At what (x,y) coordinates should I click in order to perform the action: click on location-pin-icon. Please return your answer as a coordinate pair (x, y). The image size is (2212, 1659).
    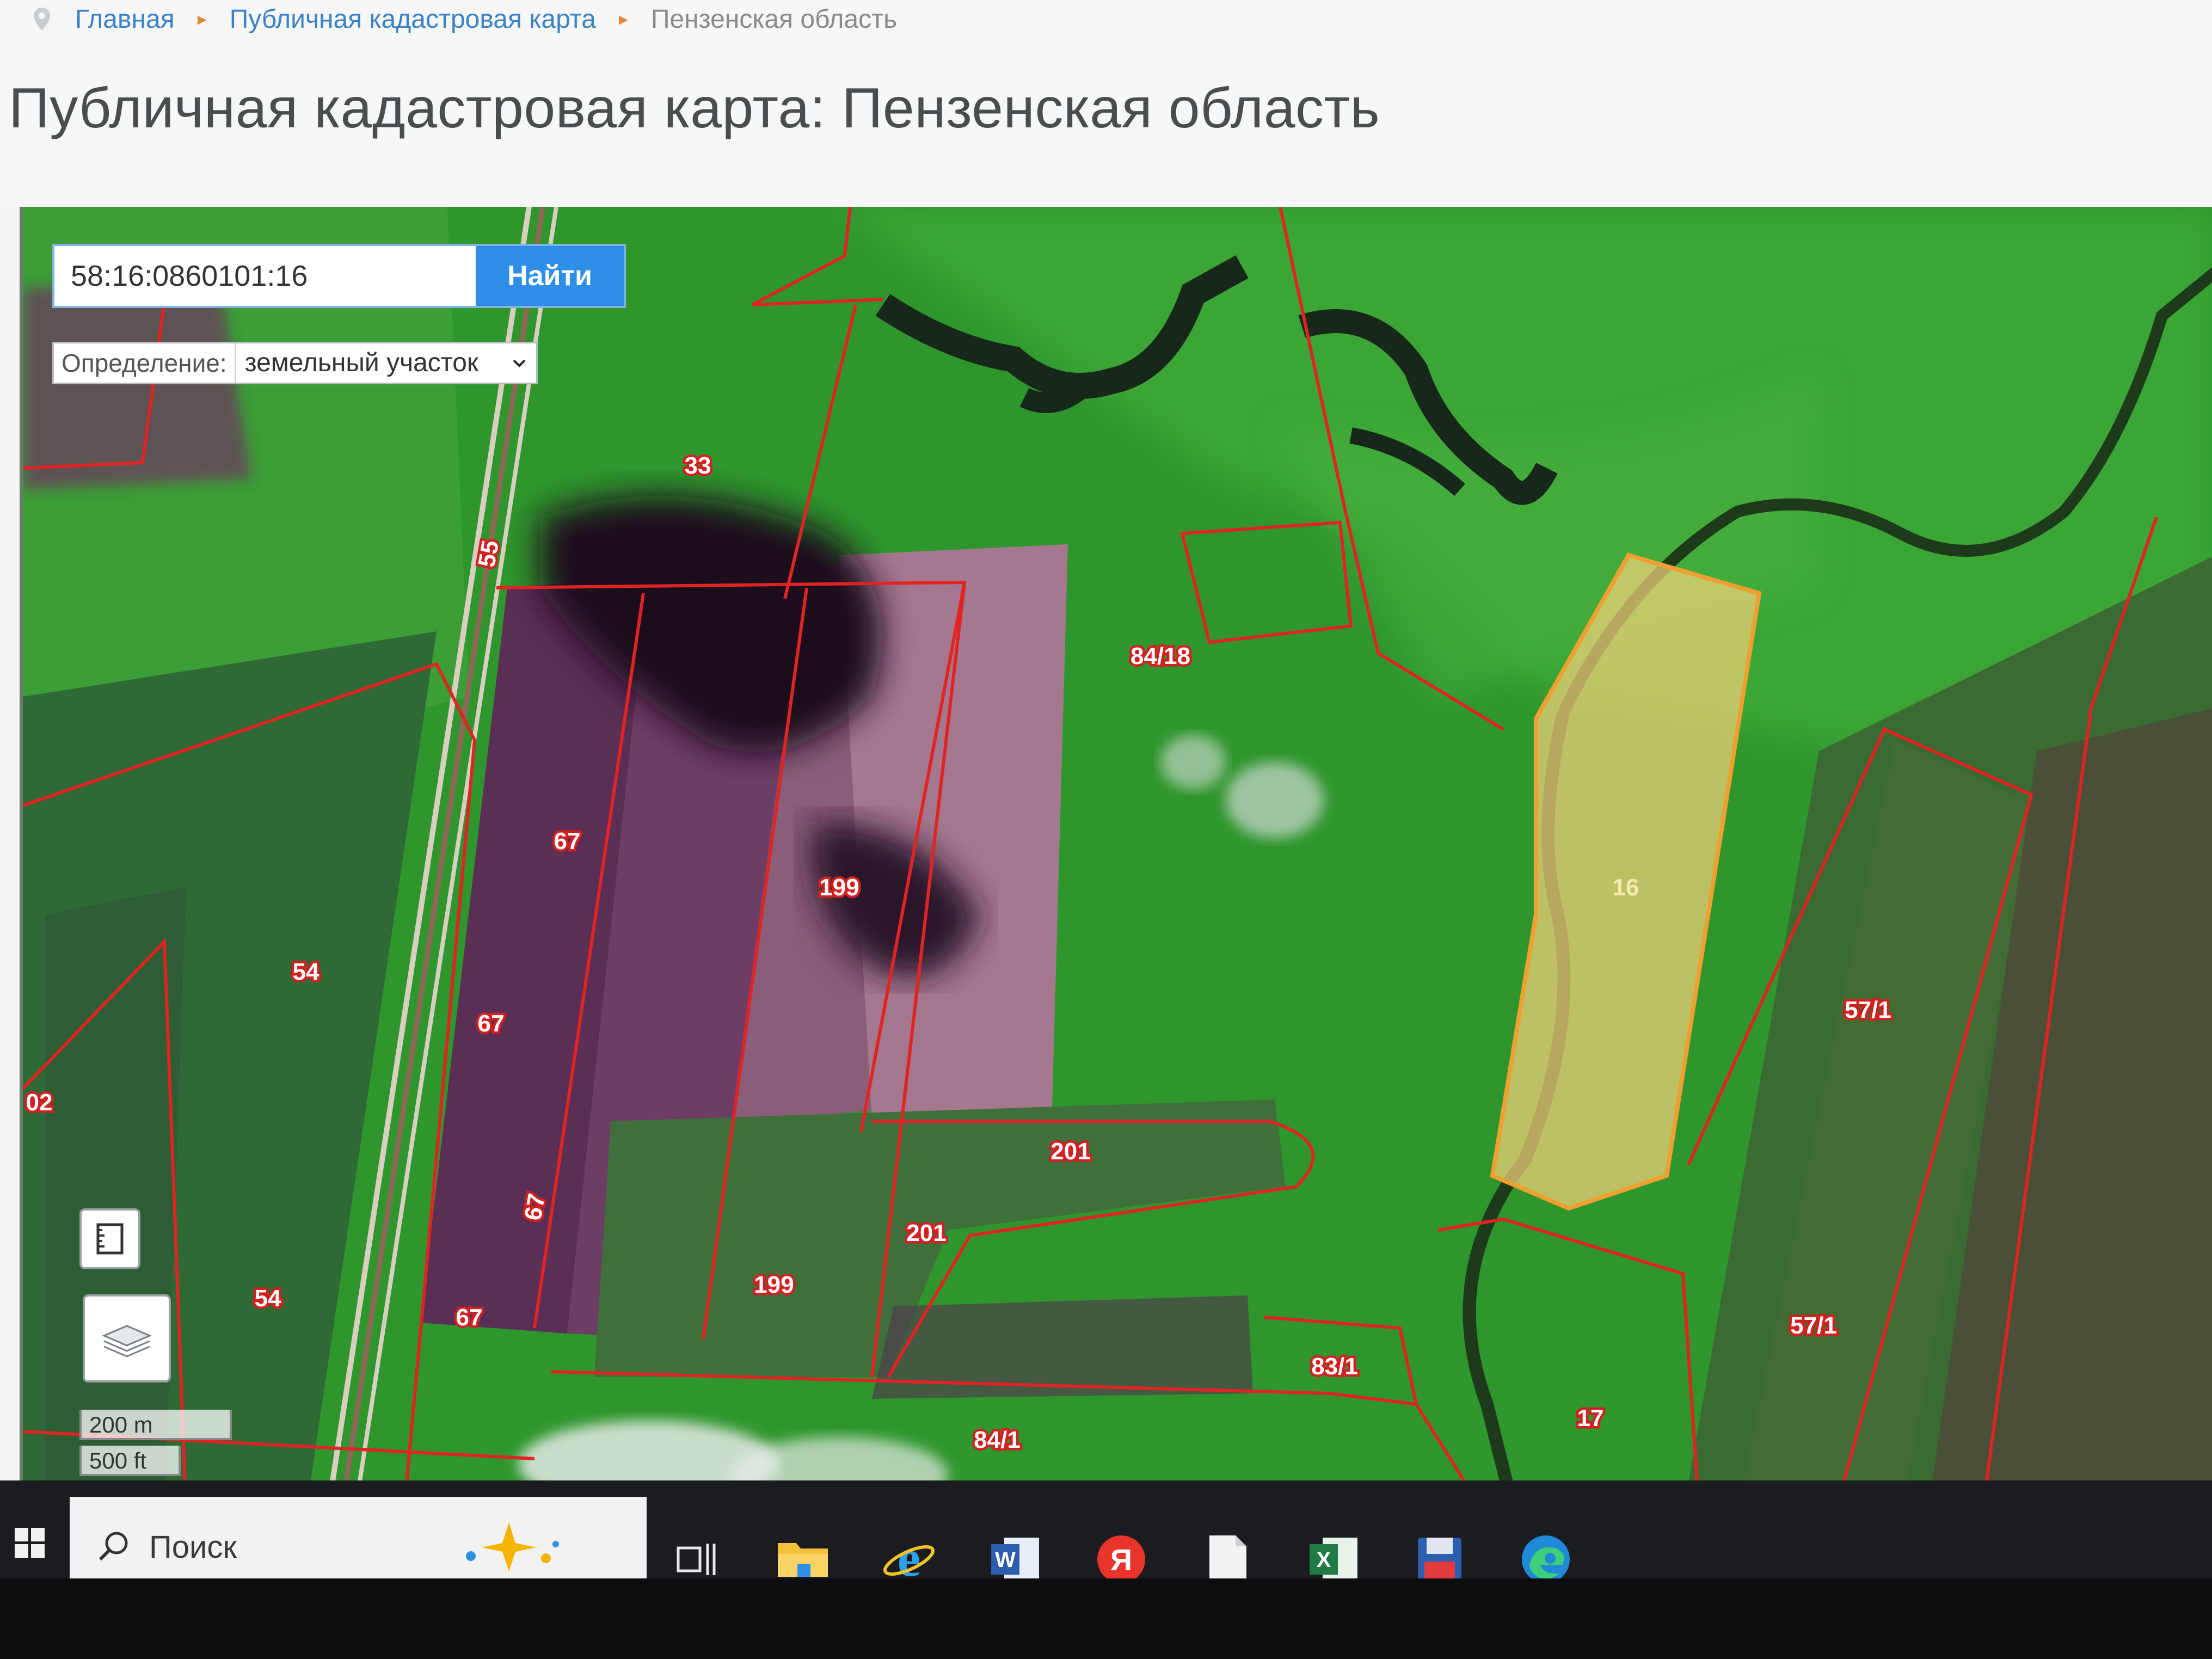
    Looking at the image, I should click on (42, 19).